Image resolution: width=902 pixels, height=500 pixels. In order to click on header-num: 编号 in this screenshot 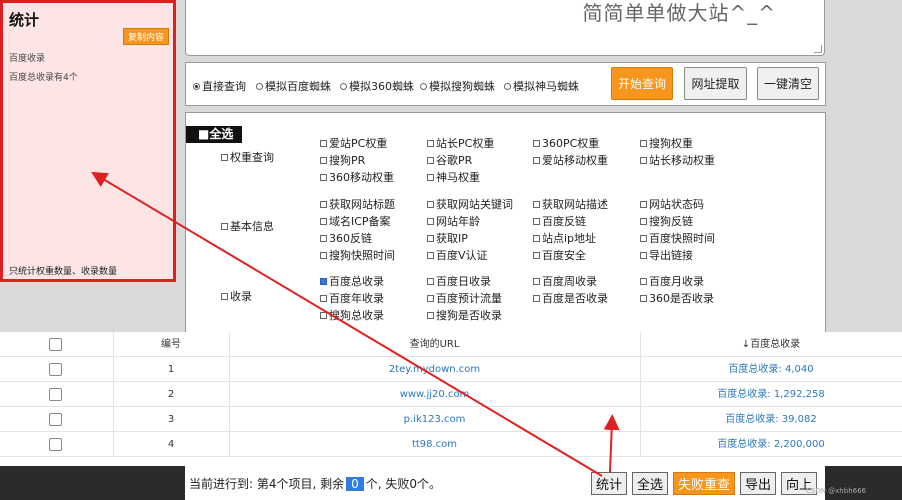, I will do `click(171, 344)`.